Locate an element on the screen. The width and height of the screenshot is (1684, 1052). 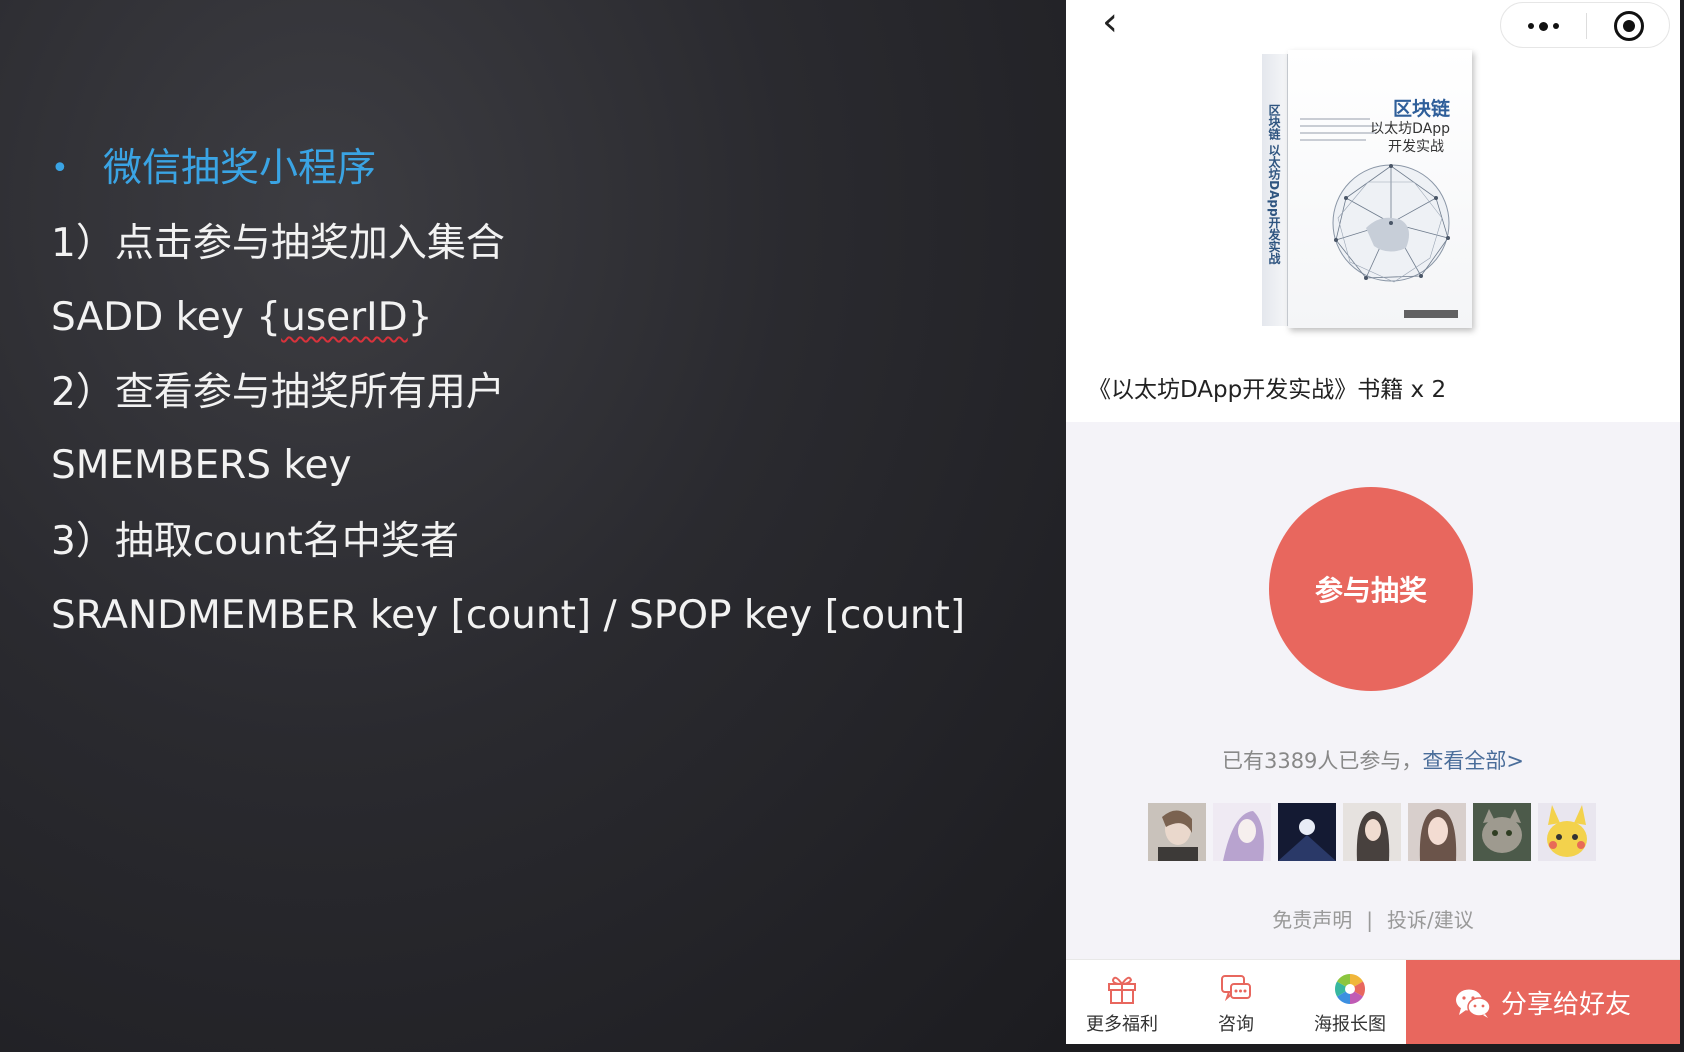
tab-more-benefits: 更多福利 is located at coordinates (1122, 1004).